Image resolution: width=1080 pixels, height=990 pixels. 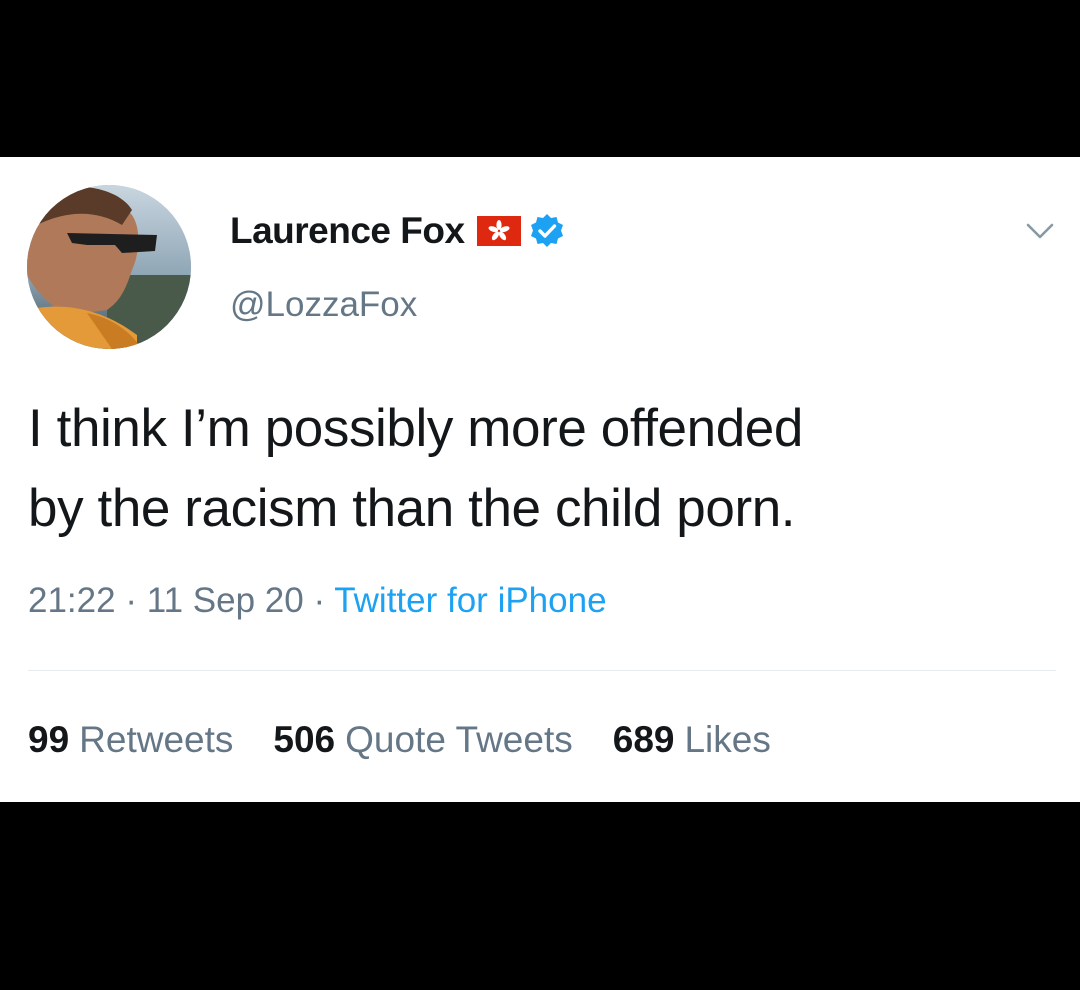 What do you see at coordinates (459, 739) in the screenshot?
I see `quote-tweets-label: Quote Tweets` at bounding box center [459, 739].